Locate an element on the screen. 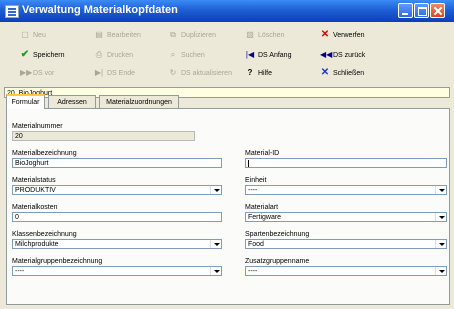 This screenshot has height=309, width=454. tab-adressen: Adressen is located at coordinates (72, 101).